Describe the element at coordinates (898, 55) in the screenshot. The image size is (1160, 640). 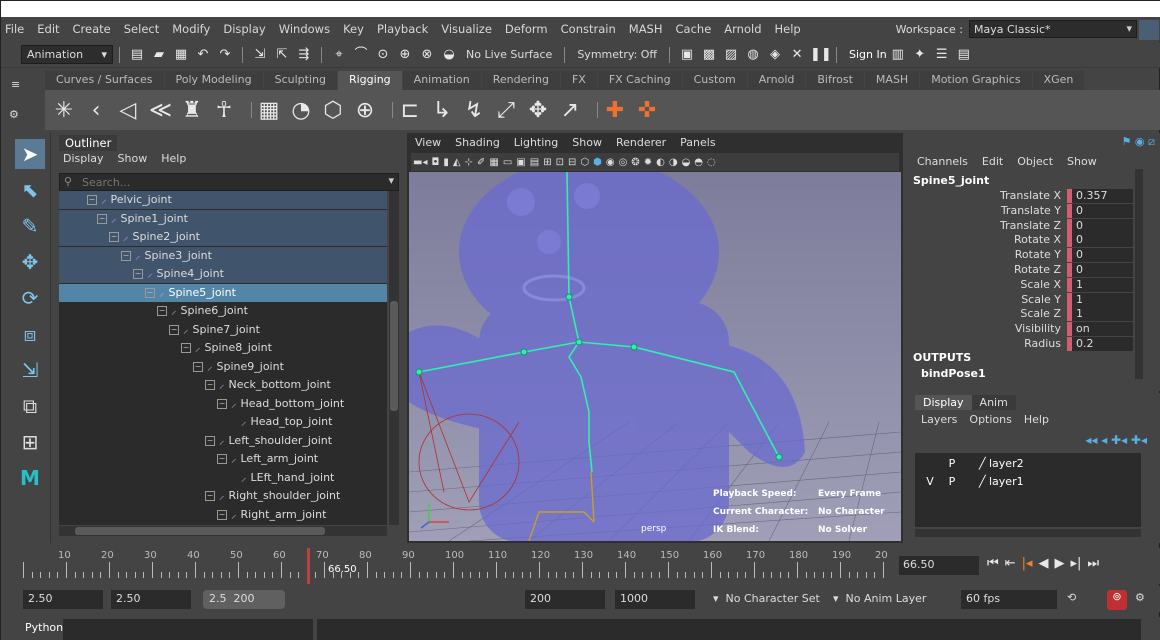
I see `modeling-toolkit-icon: ▥` at that location.